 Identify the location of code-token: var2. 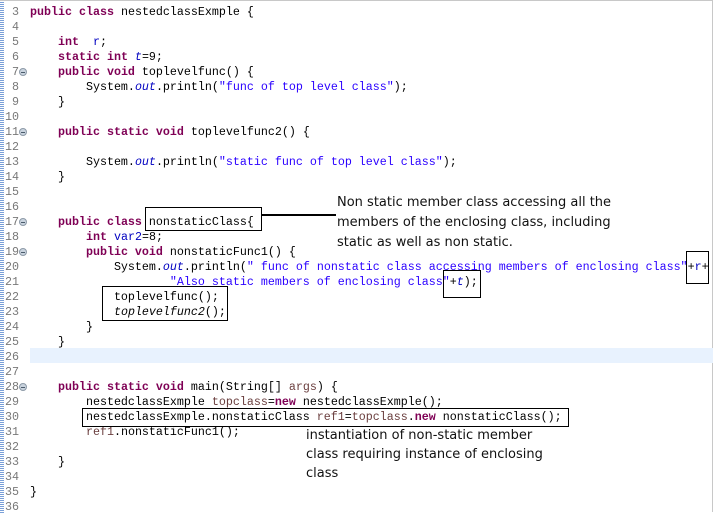
(124, 237).